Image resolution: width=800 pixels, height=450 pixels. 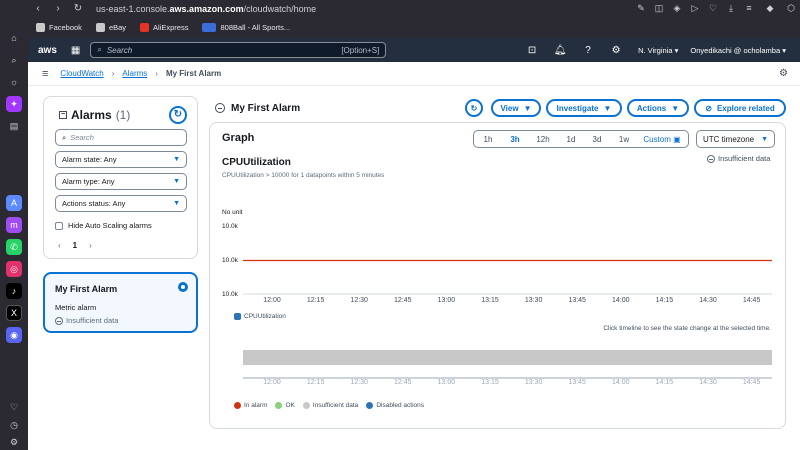 I want to click on file-icon, so click(x=100, y=27).